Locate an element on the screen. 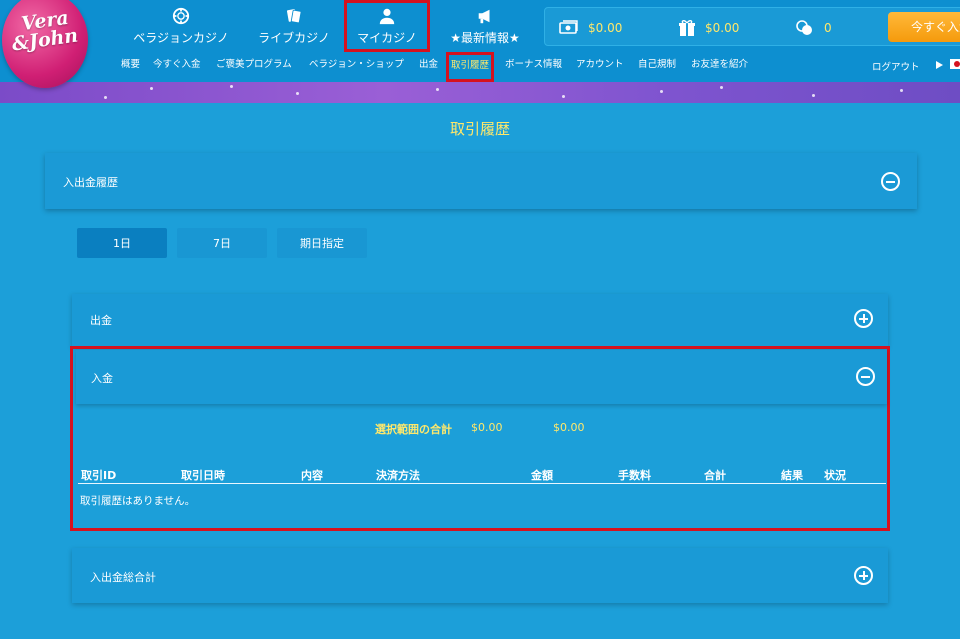 The width and height of the screenshot is (960, 639). nav-latest-news: ★最新情報★ is located at coordinates (485, 26).